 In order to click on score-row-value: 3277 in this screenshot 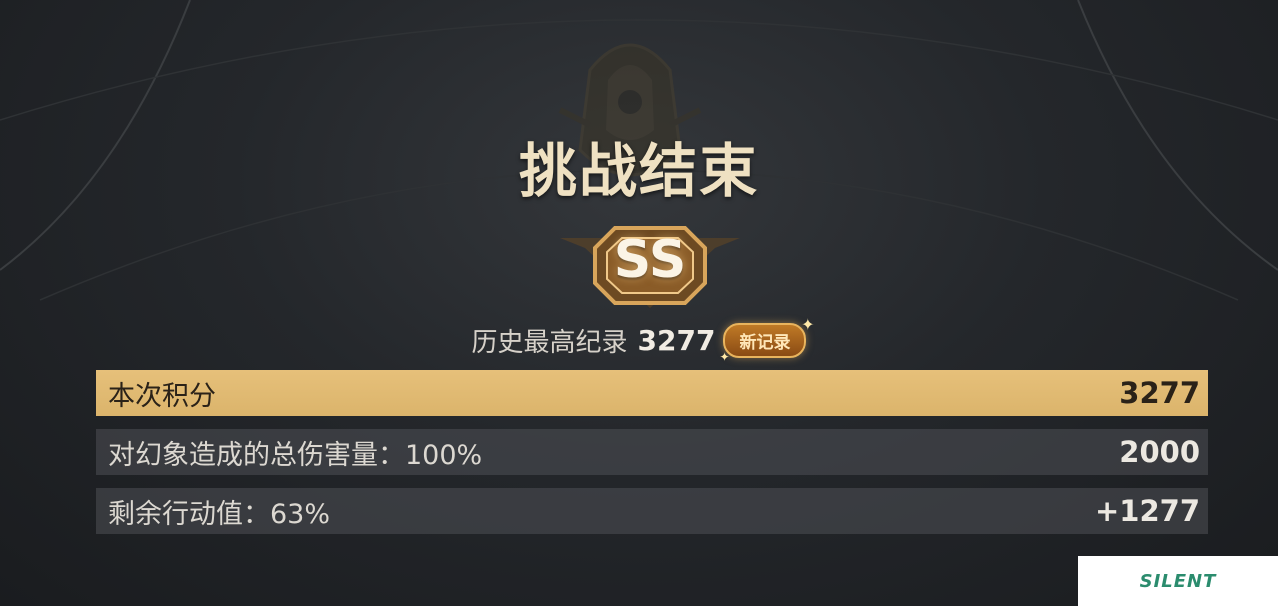, I will do `click(1159, 393)`.